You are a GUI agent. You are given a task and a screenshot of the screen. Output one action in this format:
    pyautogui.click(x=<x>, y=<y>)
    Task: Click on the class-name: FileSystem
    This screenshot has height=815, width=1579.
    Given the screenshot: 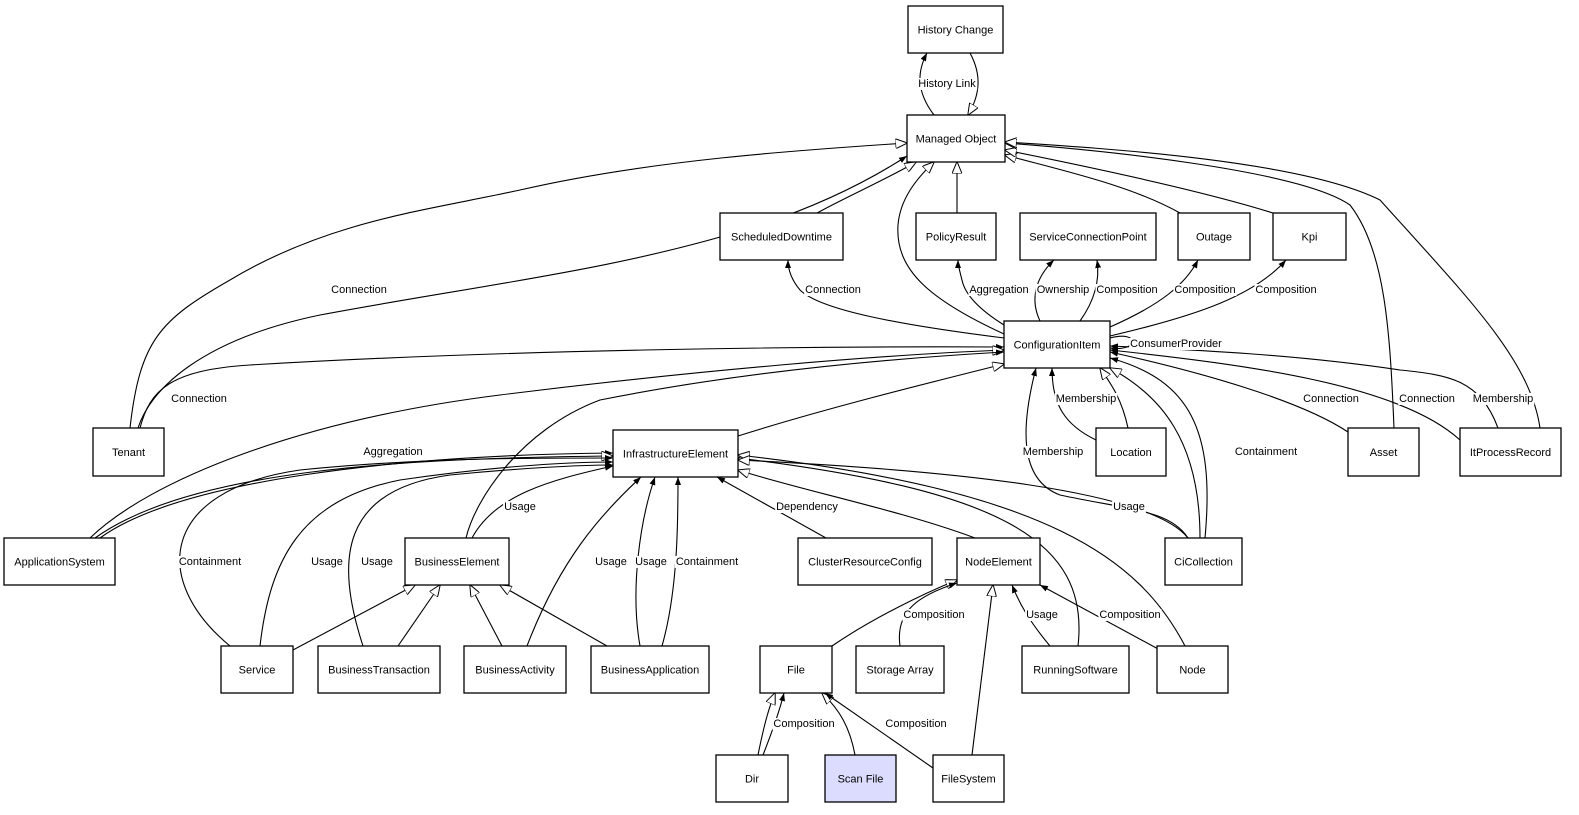 What is the action you would take?
    pyautogui.click(x=968, y=780)
    